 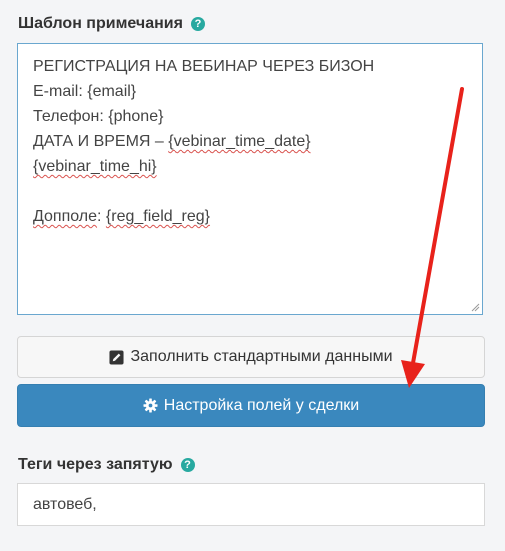 I want to click on textarea-text-segment: {vebinar_time_hi}, so click(x=95, y=166).